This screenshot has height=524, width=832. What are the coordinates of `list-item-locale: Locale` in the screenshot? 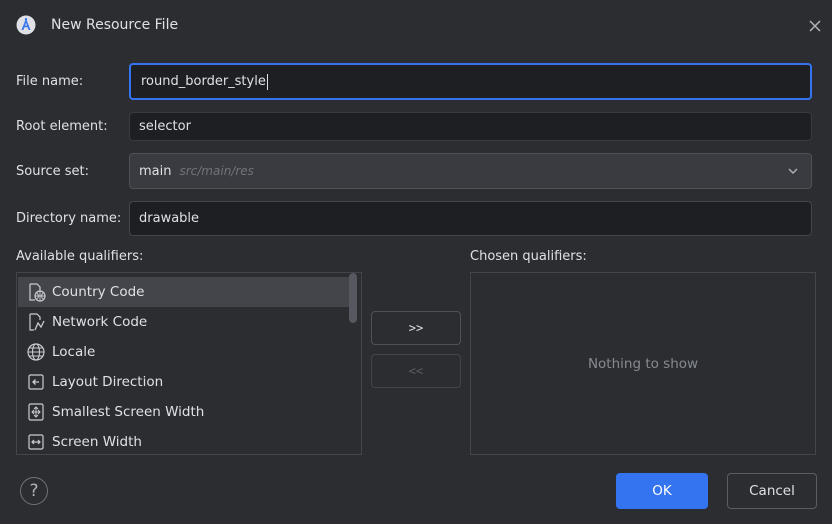 It's located at (186, 352).